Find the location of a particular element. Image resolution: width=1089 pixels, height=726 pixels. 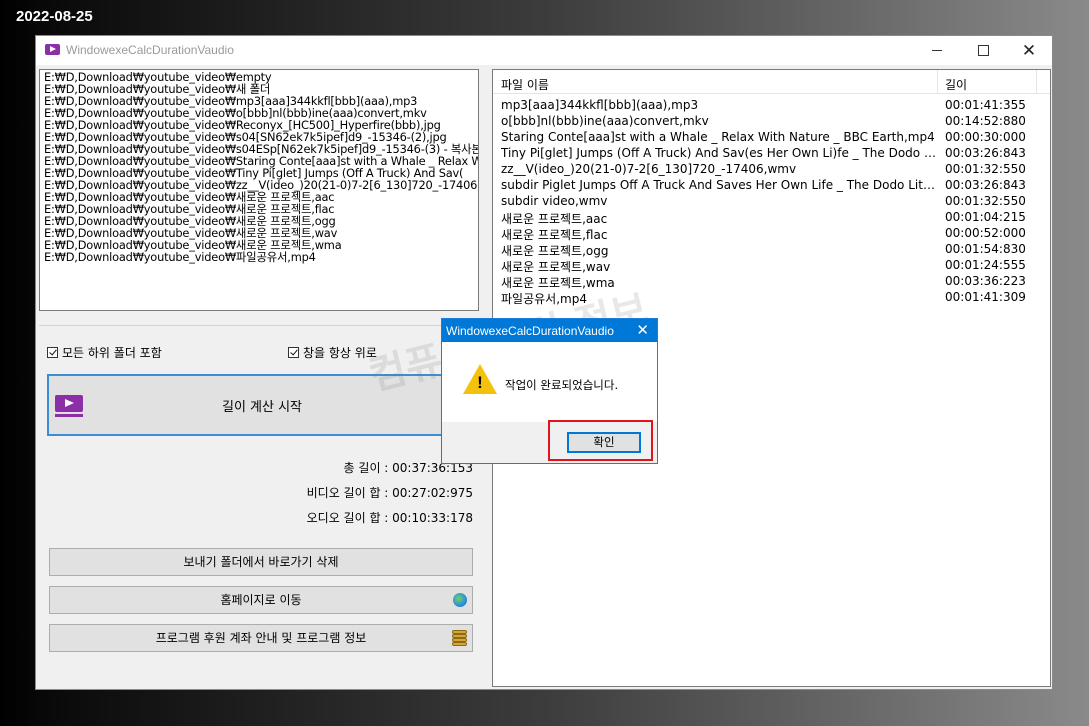

date-stamp: 2022-08-25 is located at coordinates (54, 16).